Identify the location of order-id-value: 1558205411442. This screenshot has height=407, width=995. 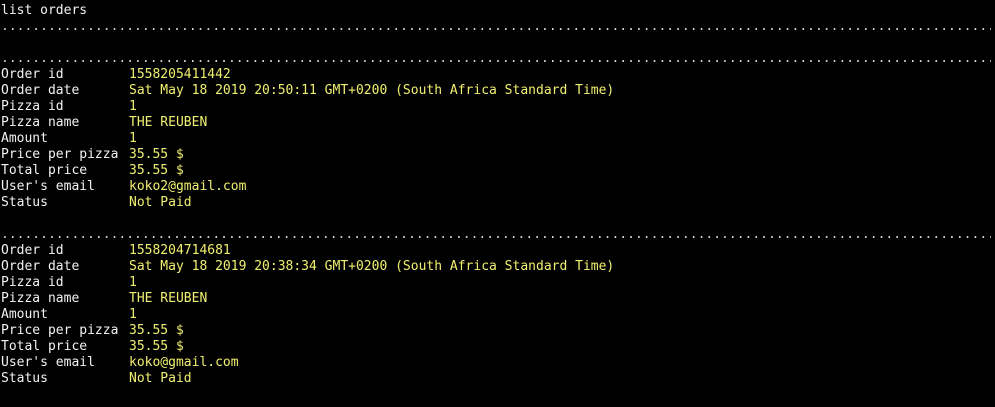
(180, 74).